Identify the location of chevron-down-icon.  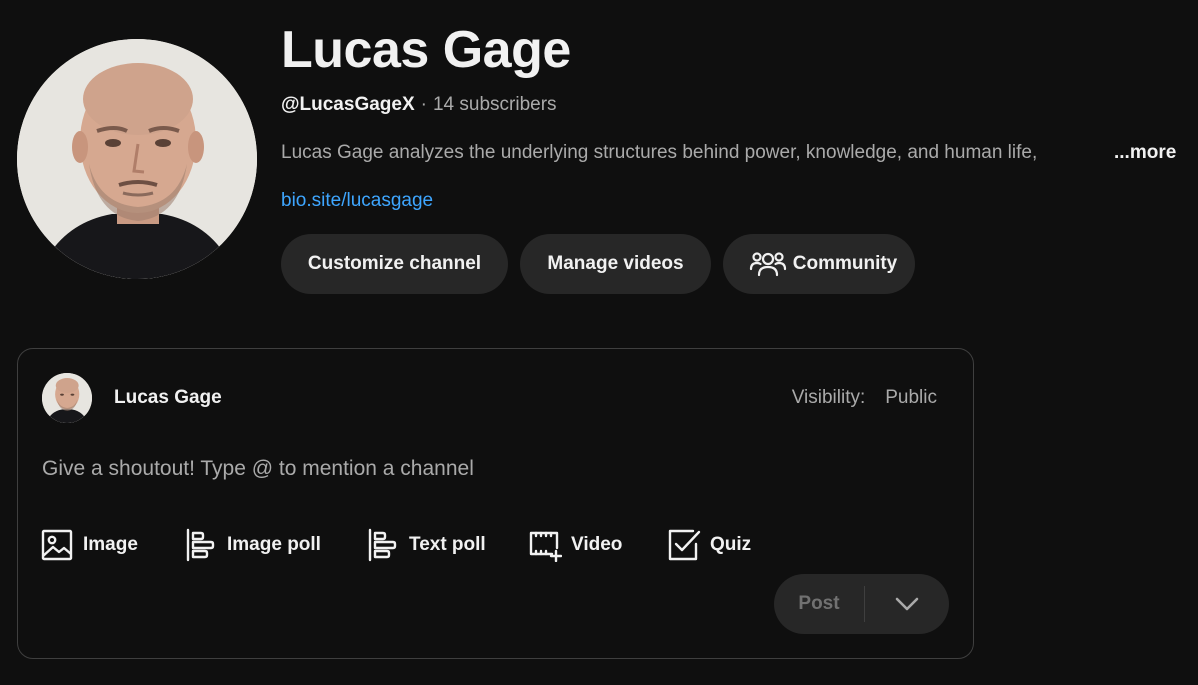
(907, 604).